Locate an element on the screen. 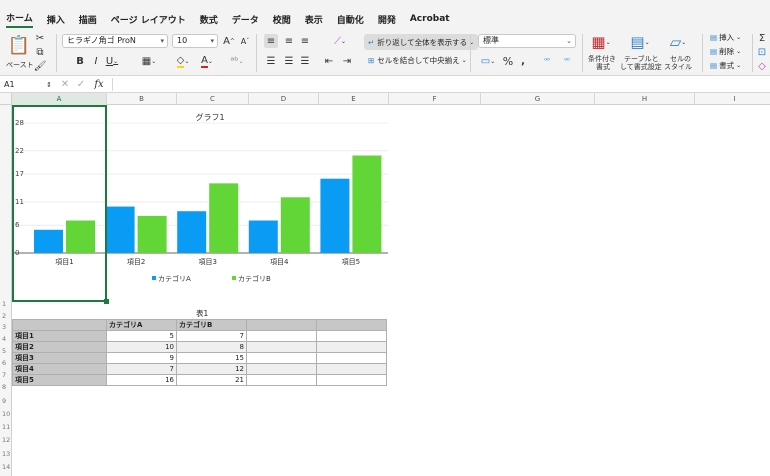 The height and width of the screenshot is (476, 770). table-row: 項目5 16 21 is located at coordinates (199, 380).